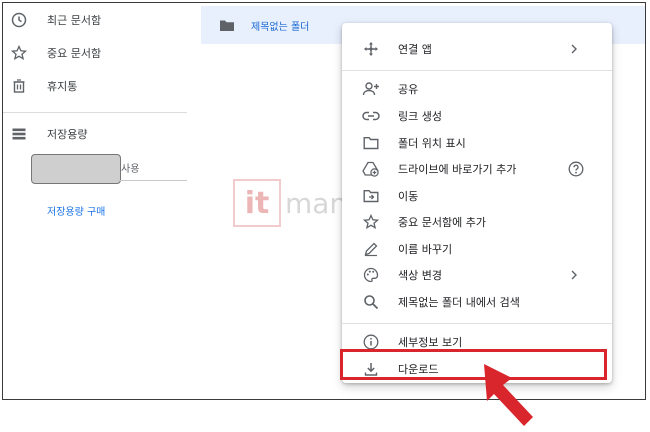 The image size is (650, 432). I want to click on sidebar-item-starred: 중요 문서함, so click(56, 53).